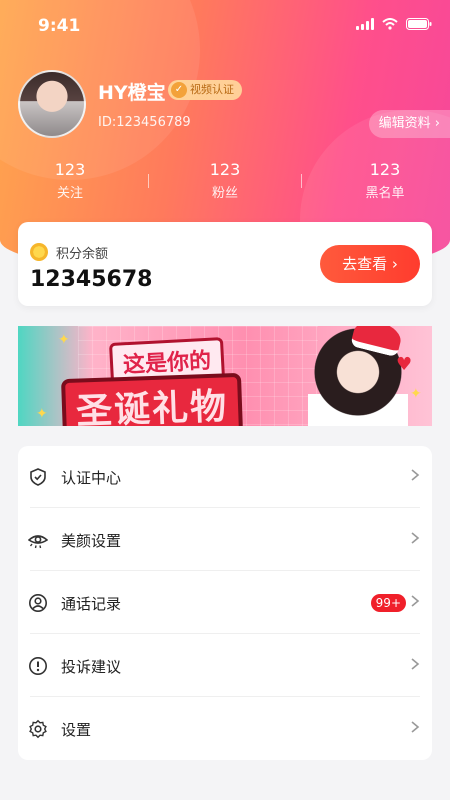 This screenshot has width=450, height=800. I want to click on avatar, so click(52, 104).